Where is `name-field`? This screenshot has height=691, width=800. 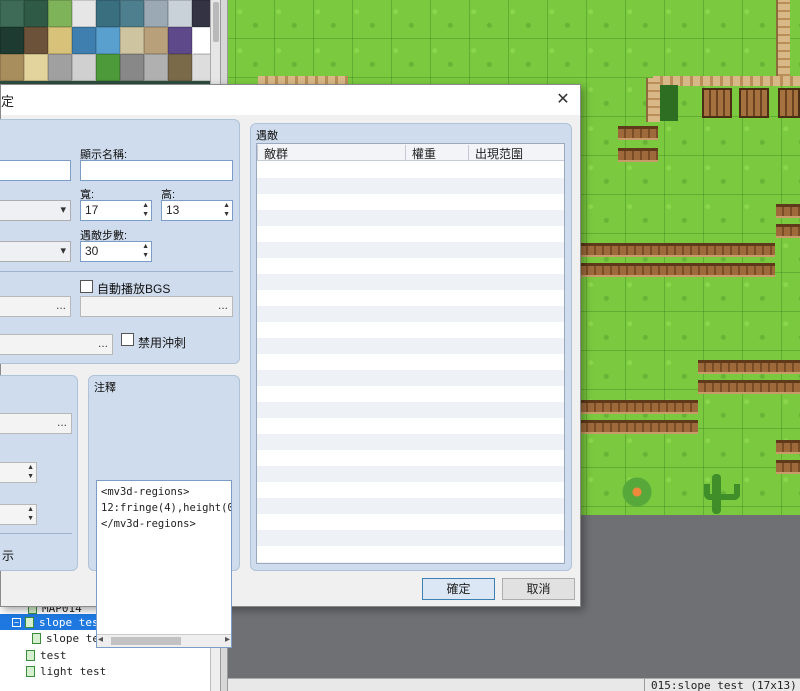
name-field is located at coordinates (35, 170).